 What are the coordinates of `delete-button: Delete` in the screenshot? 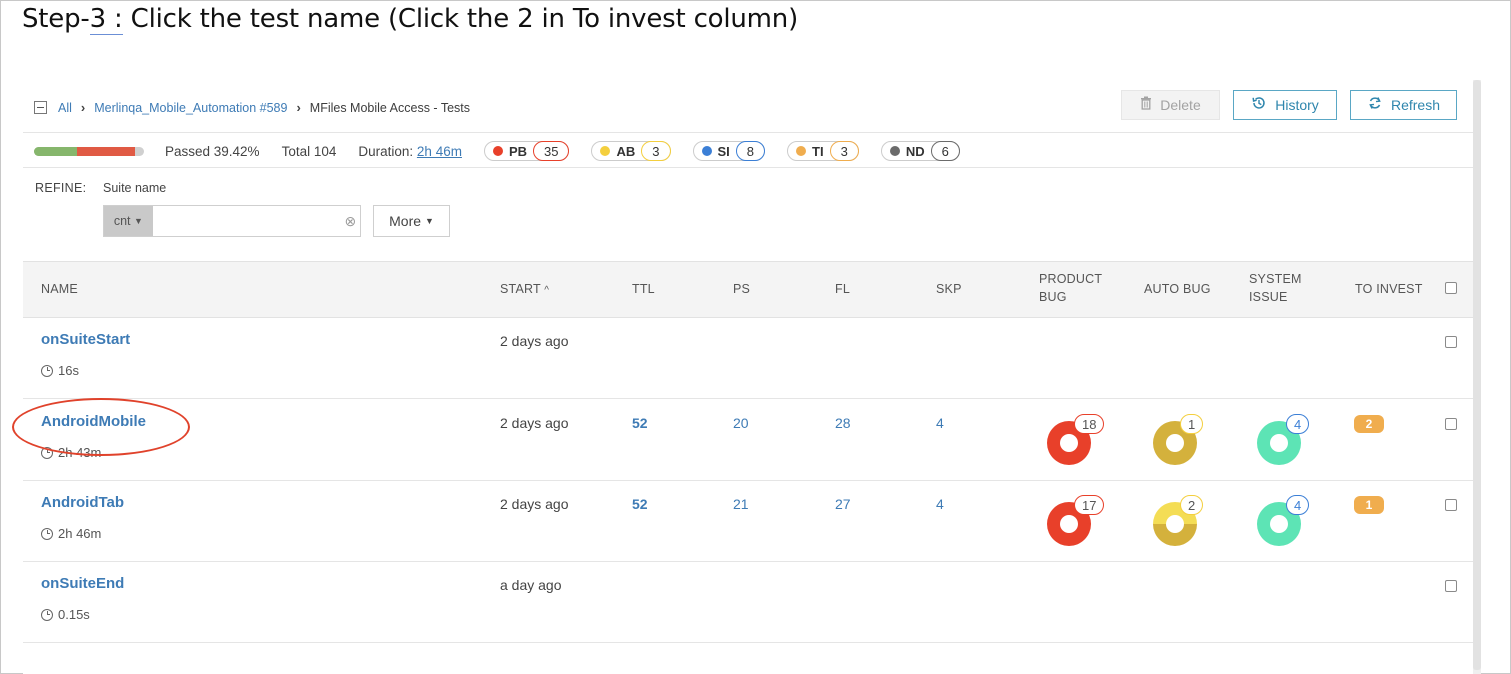 It's located at (1170, 105).